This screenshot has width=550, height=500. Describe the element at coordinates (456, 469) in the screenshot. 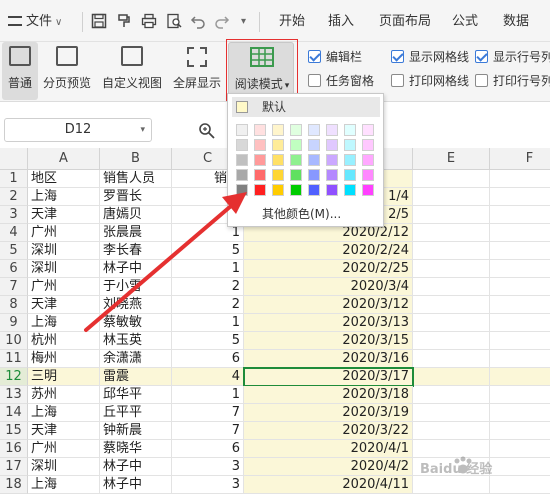

I see `watermark-text: Baidu 经验` at that location.